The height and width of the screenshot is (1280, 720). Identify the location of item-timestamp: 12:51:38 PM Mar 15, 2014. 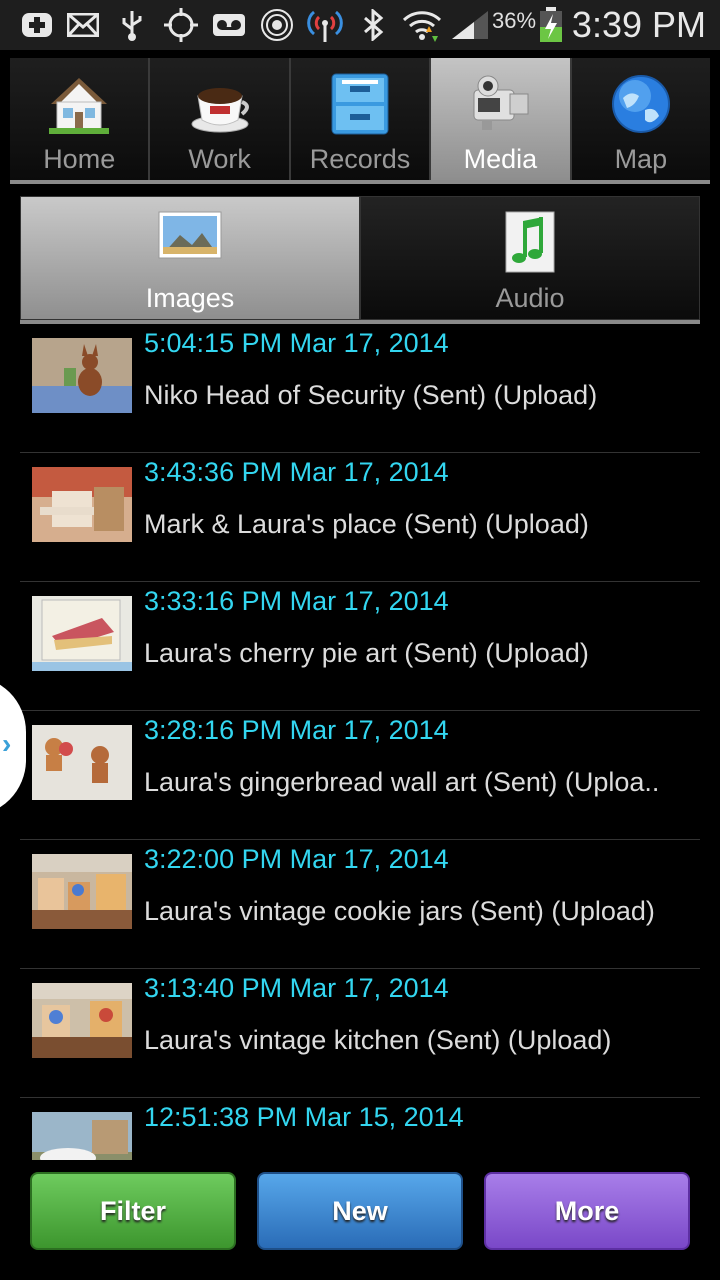
(304, 1117).